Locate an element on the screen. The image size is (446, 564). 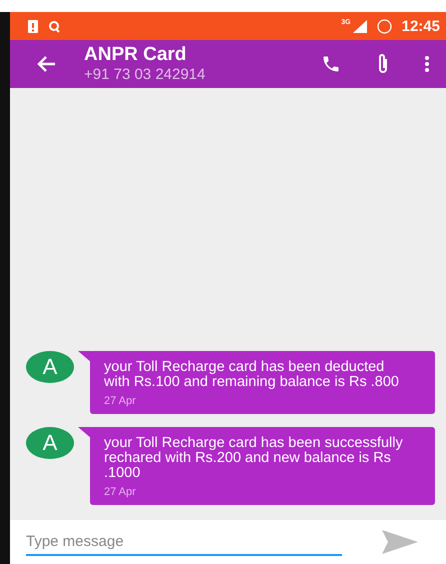
clock: 12:45 is located at coordinates (421, 26).